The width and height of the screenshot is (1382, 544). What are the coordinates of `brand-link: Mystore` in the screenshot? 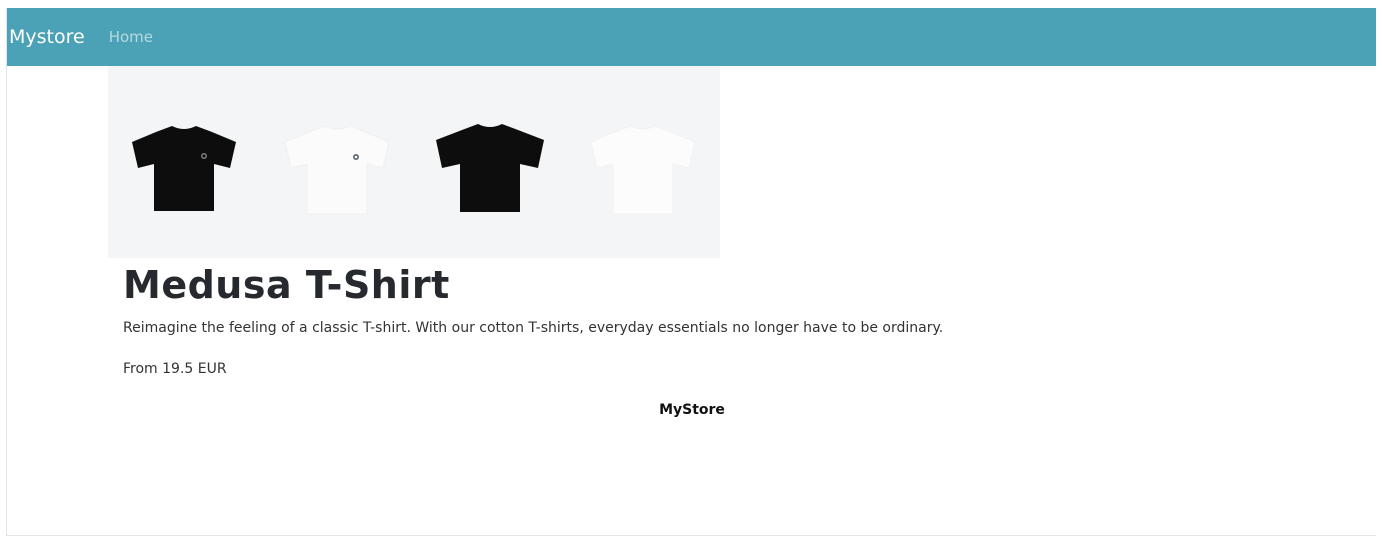 It's located at (47, 37).